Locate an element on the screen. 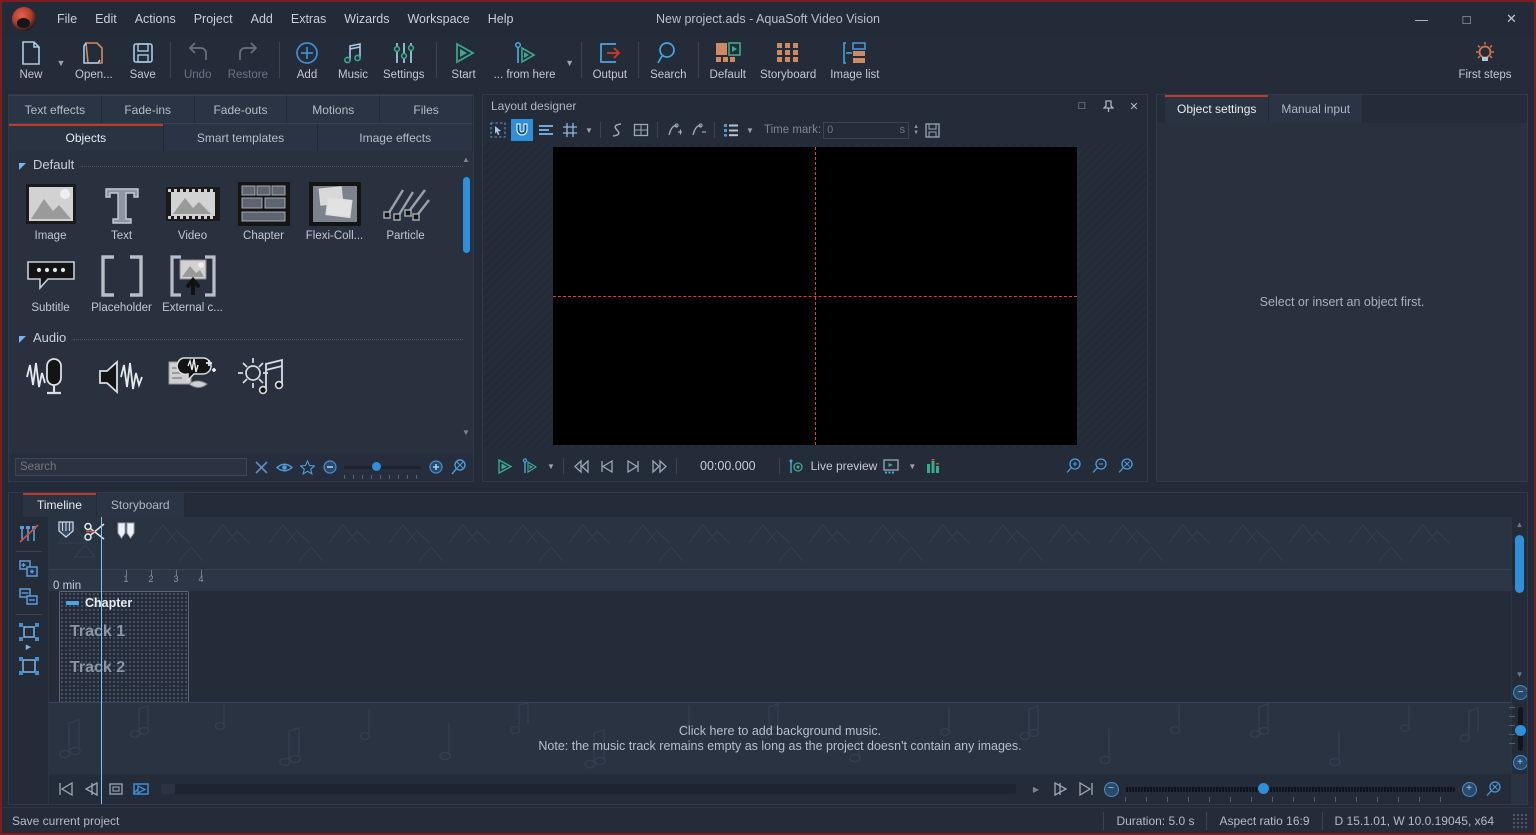  magnet-snap-icon is located at coordinates (522, 130).